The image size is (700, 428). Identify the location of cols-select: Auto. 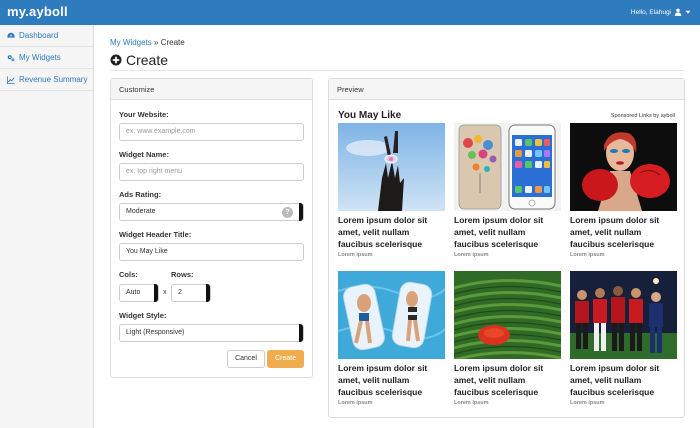
(139, 293).